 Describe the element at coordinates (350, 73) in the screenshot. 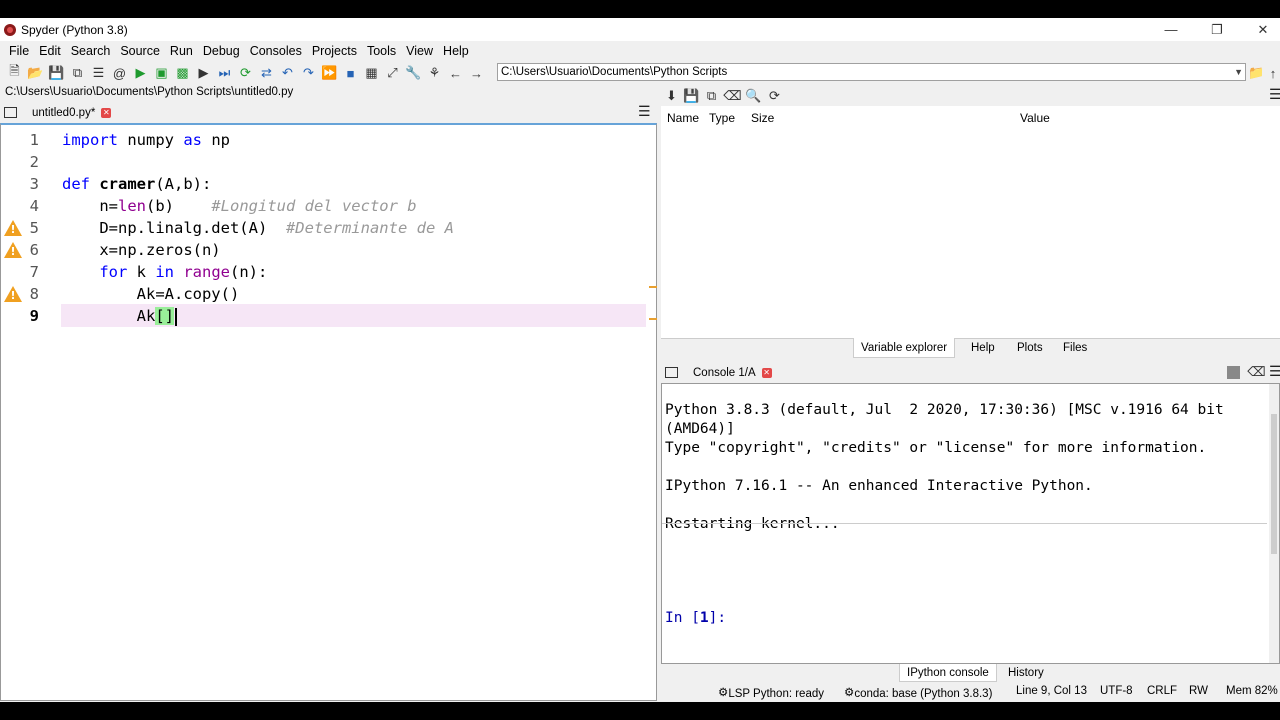

I see `stop-debug-icon: ■` at that location.